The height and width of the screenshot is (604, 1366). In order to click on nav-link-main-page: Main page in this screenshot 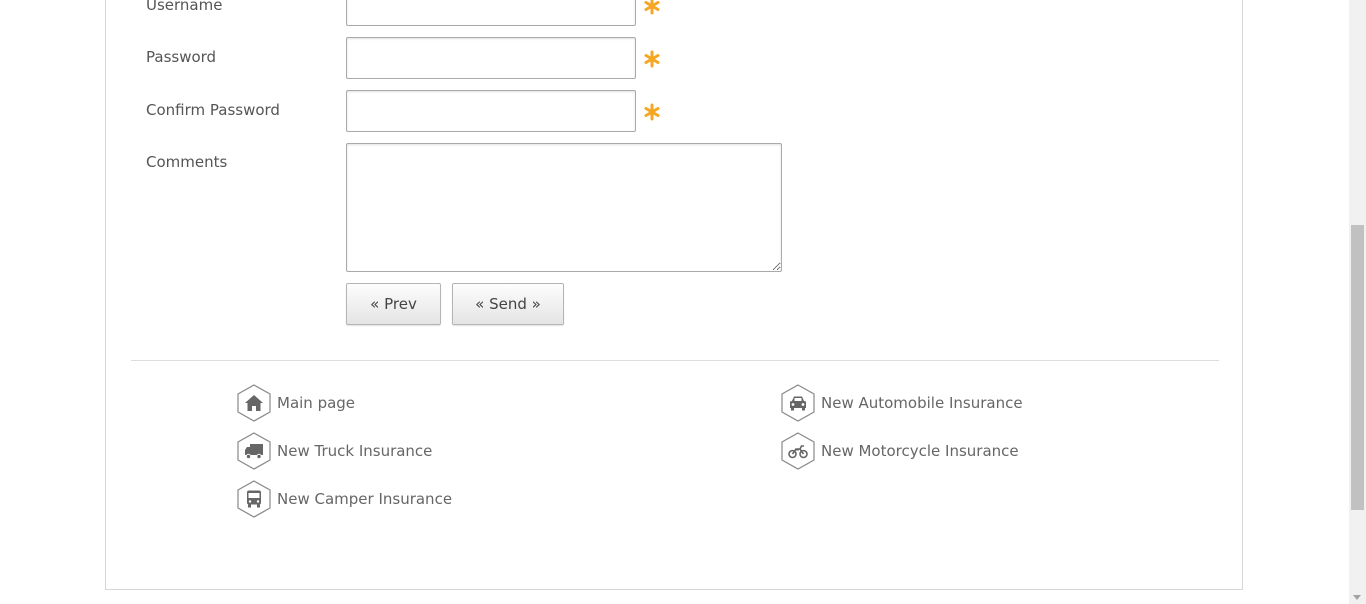, I will do `click(296, 403)`.